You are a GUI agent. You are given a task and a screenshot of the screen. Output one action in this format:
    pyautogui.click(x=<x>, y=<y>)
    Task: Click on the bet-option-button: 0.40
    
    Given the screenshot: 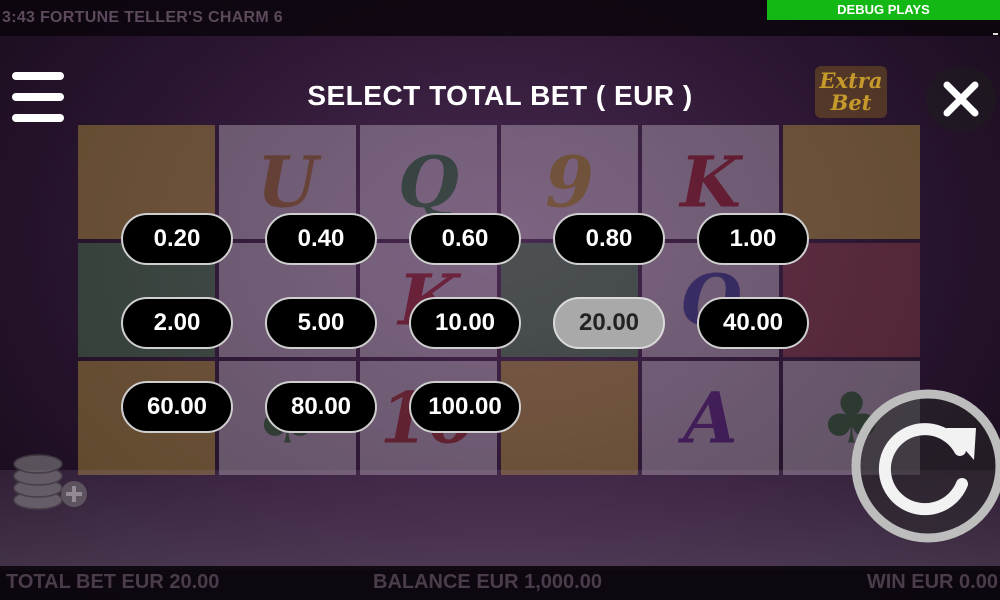 What is the action you would take?
    pyautogui.click(x=321, y=239)
    